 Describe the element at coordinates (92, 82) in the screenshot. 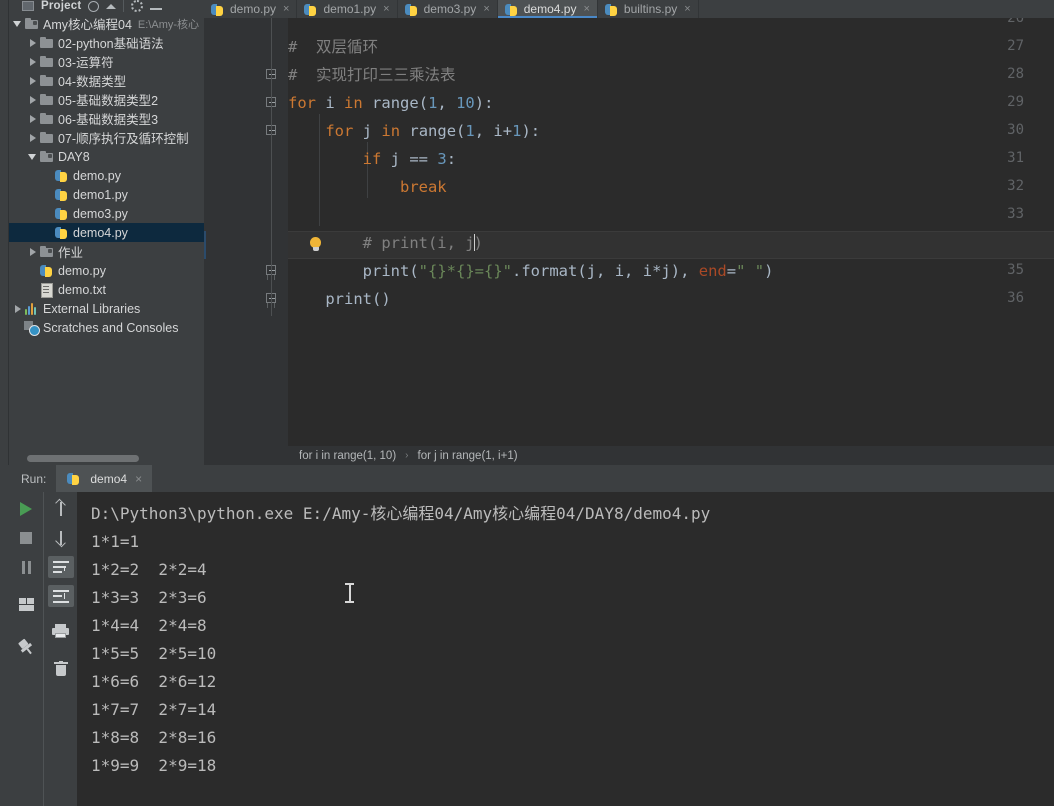

I see `tree-item-label: 04-数据类型` at that location.